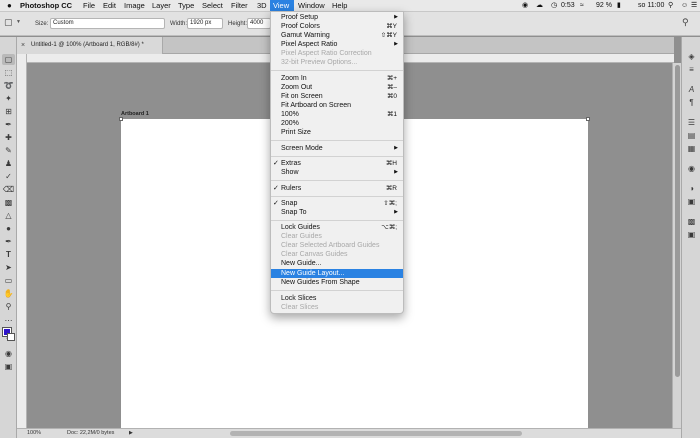 This screenshot has width=700, height=438. What do you see at coordinates (8, 85) in the screenshot?
I see `lasso-tool-icon: ➰` at bounding box center [8, 85].